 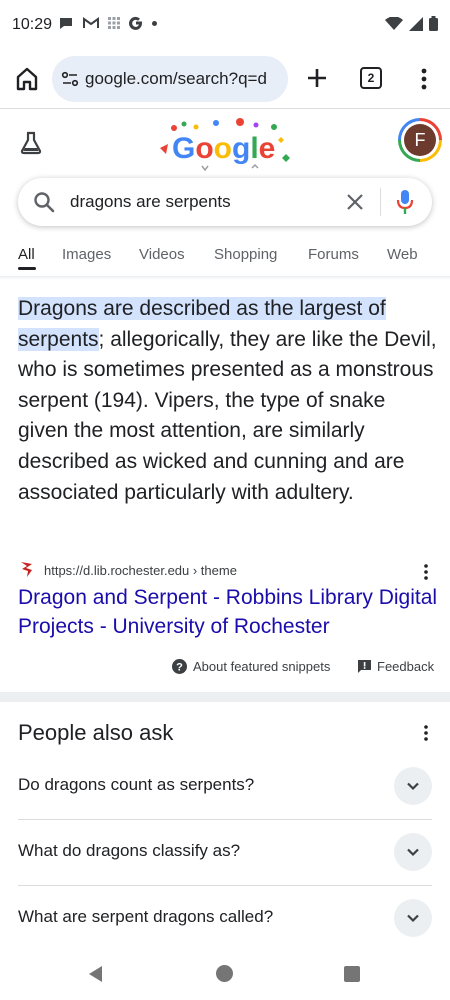 What do you see at coordinates (317, 78) in the screenshot?
I see `new-tab-icon` at bounding box center [317, 78].